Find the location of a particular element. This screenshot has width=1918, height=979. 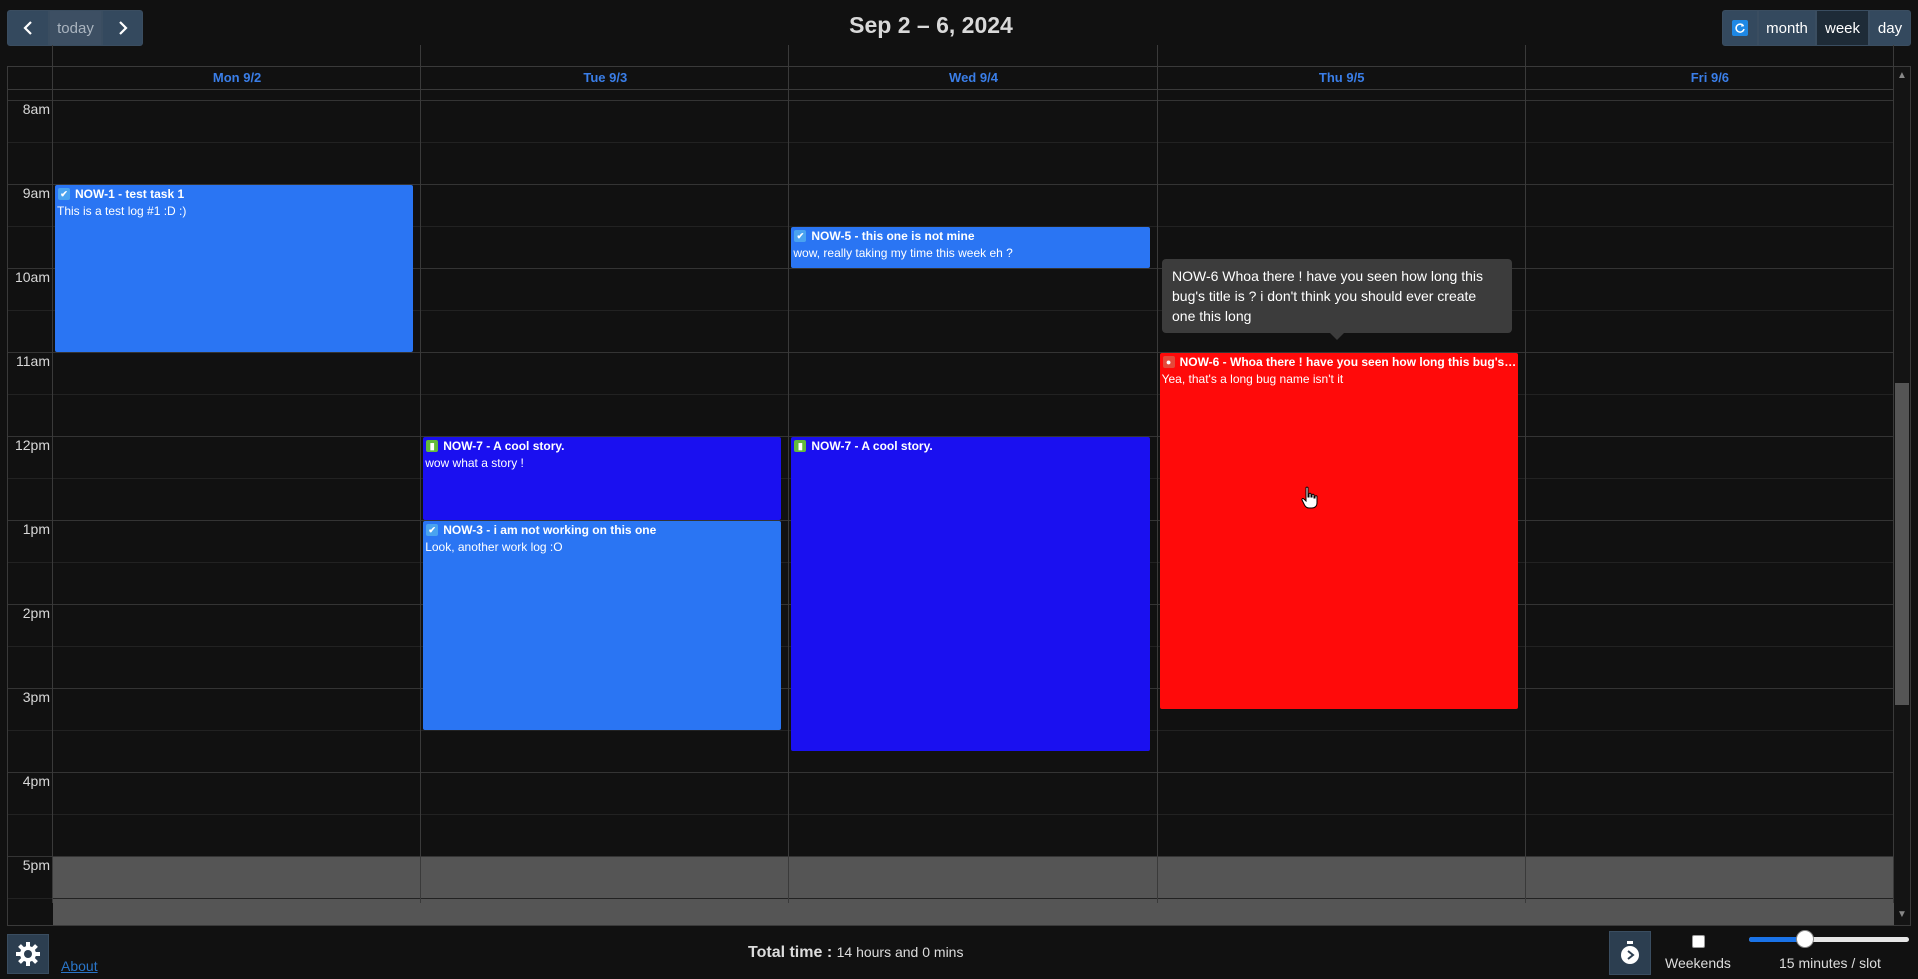

settings-button is located at coordinates (28, 954).